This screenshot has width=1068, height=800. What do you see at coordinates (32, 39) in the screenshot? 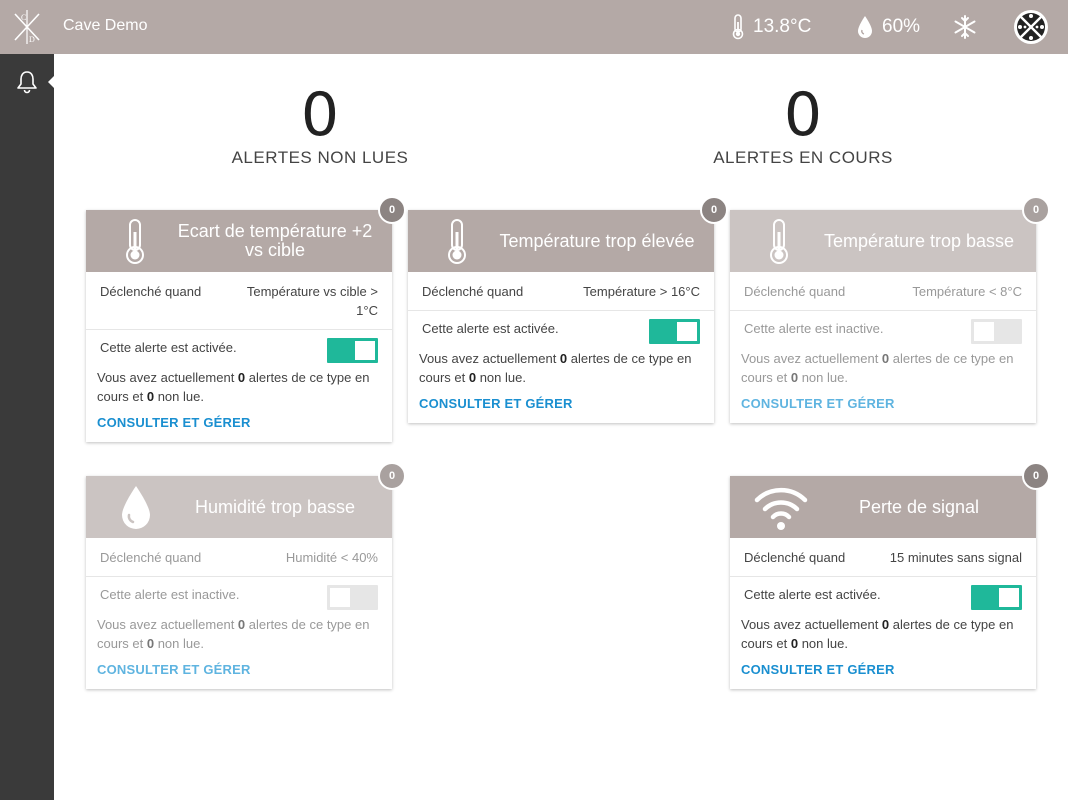
I see `svg-text: D` at bounding box center [32, 39].